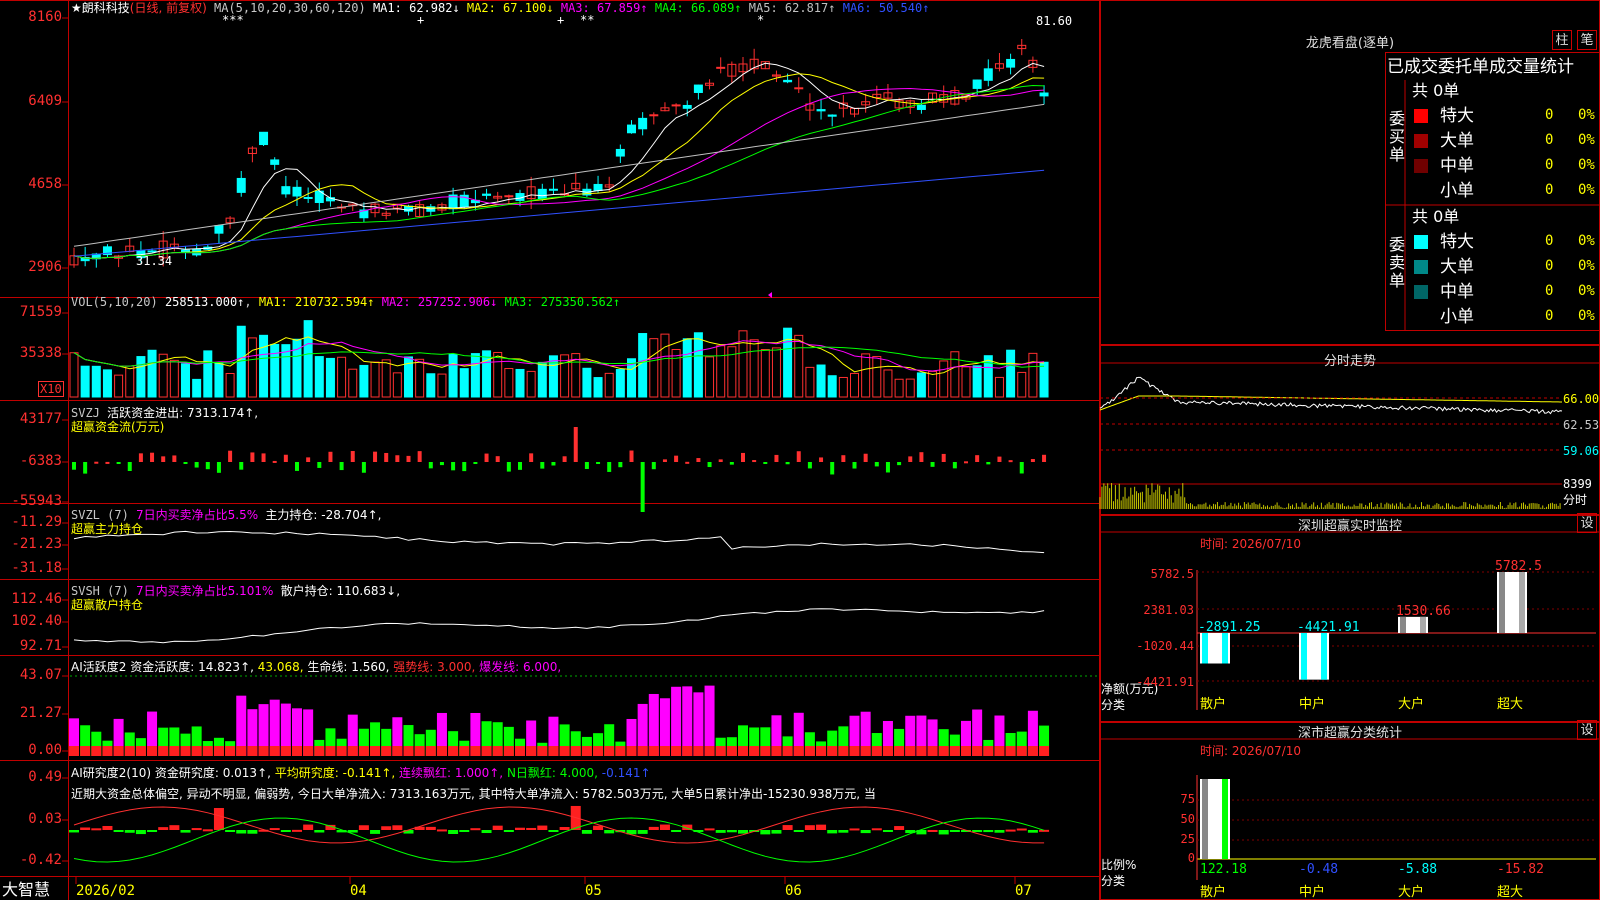 Image resolution: width=1600 pixels, height=900 pixels. What do you see at coordinates (396, 302) in the screenshot?
I see `vol-ma2-label: MA2:` at bounding box center [396, 302].